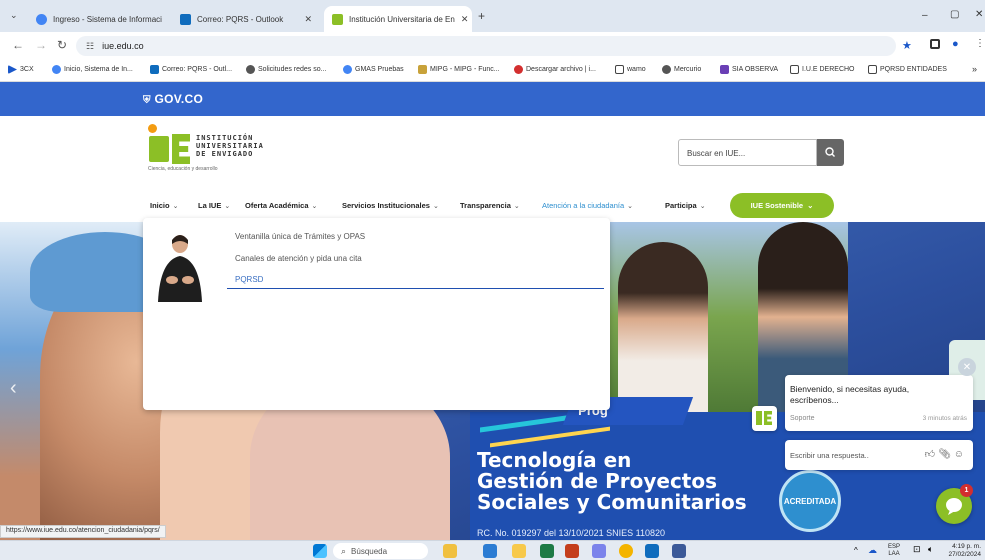  What do you see at coordinates (587, 205) in the screenshot?
I see `menu-atencion: Atención a la ciudadanía ⌄` at bounding box center [587, 205].